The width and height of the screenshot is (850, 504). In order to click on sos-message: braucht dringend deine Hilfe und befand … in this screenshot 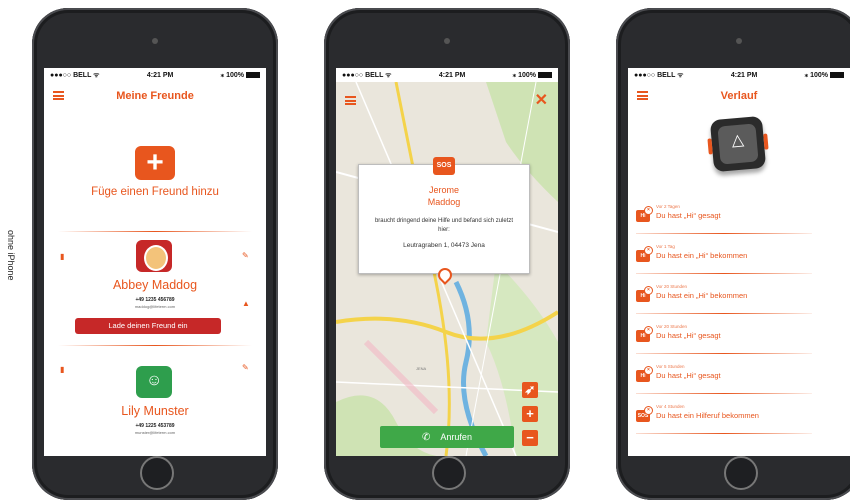, I will do `click(444, 225)`.